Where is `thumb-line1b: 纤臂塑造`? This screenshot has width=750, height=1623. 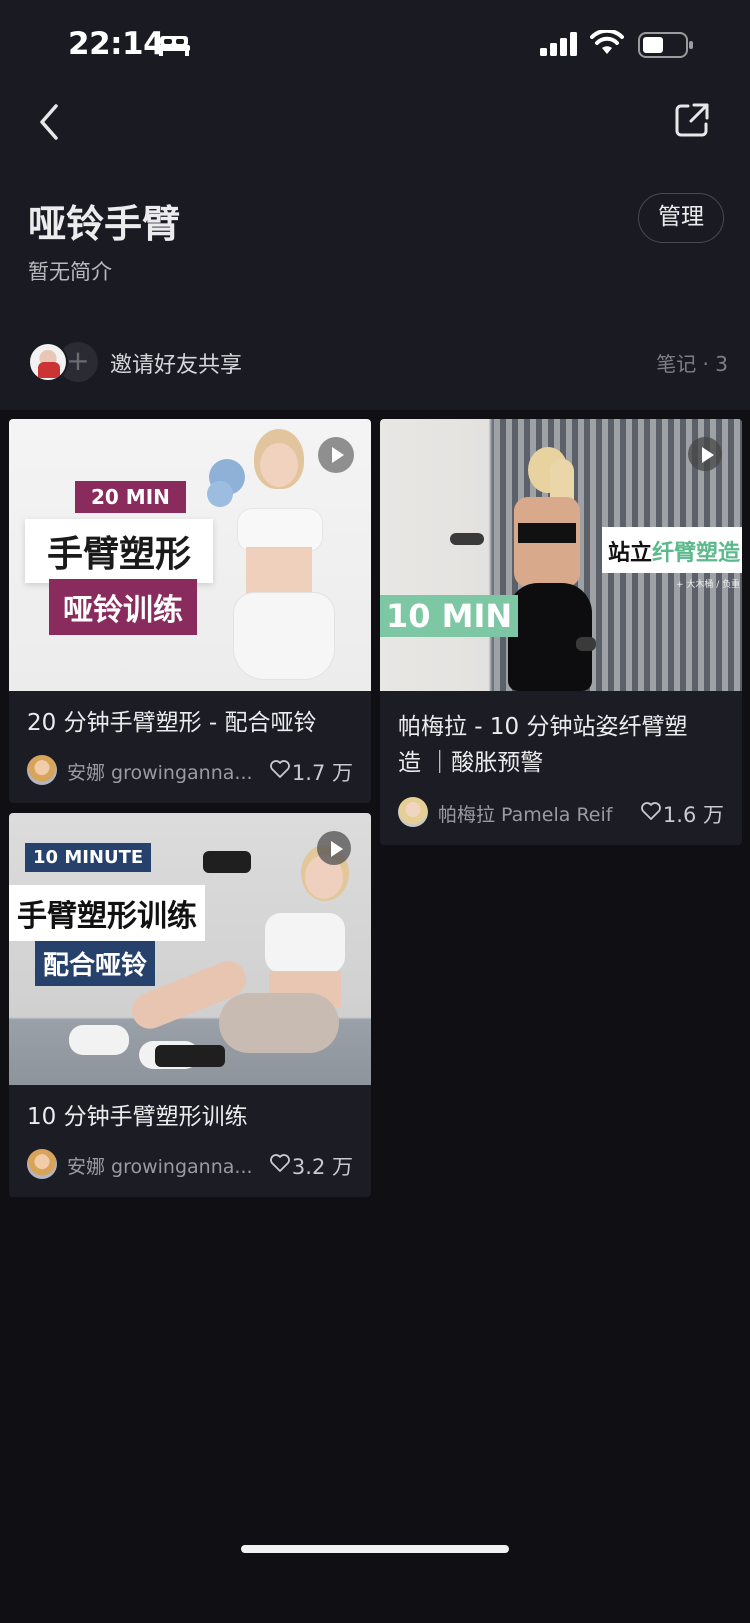 thumb-line1b: 纤臂塑造 is located at coordinates (696, 553).